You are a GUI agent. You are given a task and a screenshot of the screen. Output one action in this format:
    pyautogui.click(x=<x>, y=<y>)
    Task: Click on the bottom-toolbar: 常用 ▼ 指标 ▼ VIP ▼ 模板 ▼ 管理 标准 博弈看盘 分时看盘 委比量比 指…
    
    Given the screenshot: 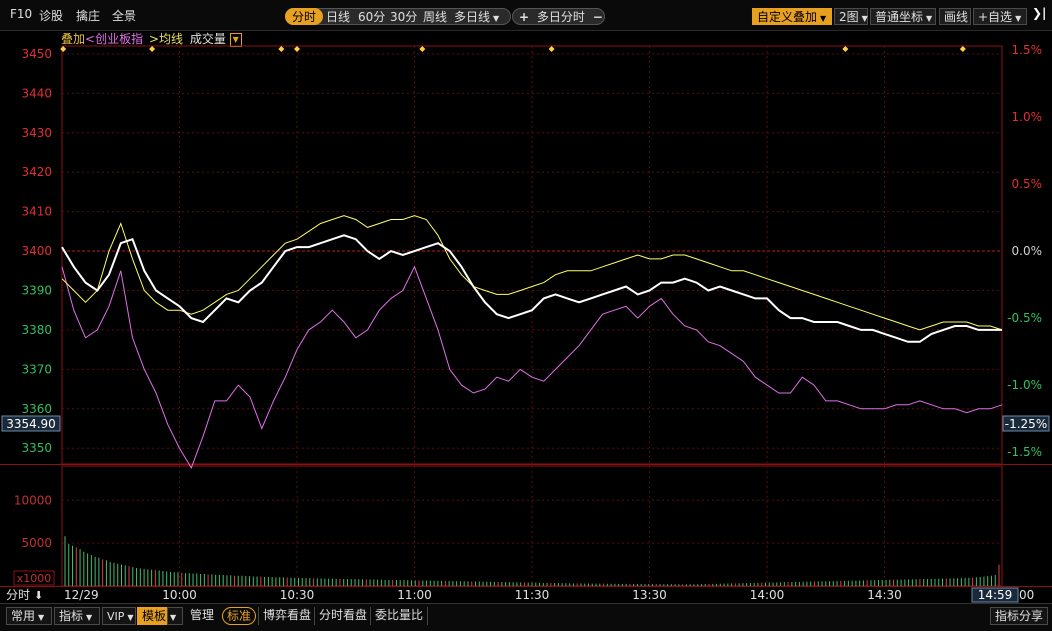 What is the action you would take?
    pyautogui.click(x=526, y=617)
    